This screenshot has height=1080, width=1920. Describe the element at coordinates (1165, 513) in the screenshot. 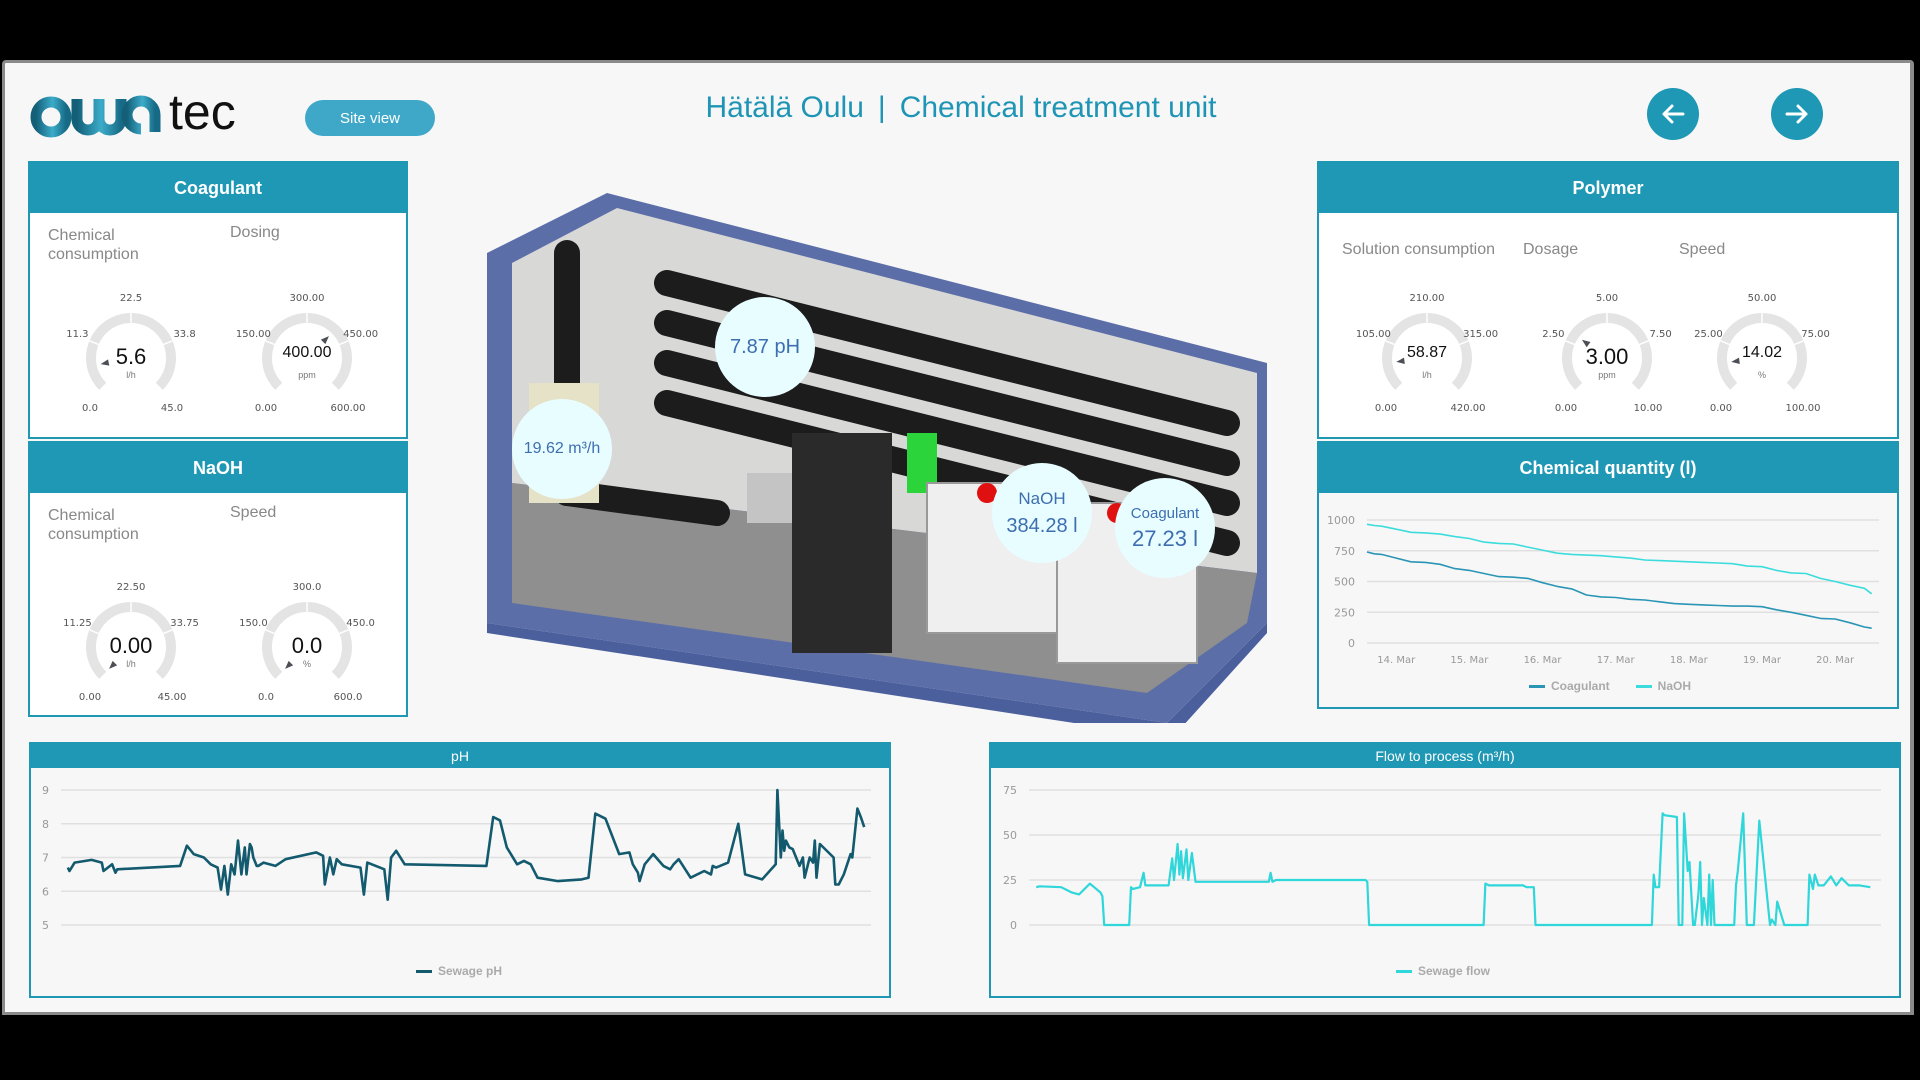

I see `coagulant-label: Coagulant` at that location.